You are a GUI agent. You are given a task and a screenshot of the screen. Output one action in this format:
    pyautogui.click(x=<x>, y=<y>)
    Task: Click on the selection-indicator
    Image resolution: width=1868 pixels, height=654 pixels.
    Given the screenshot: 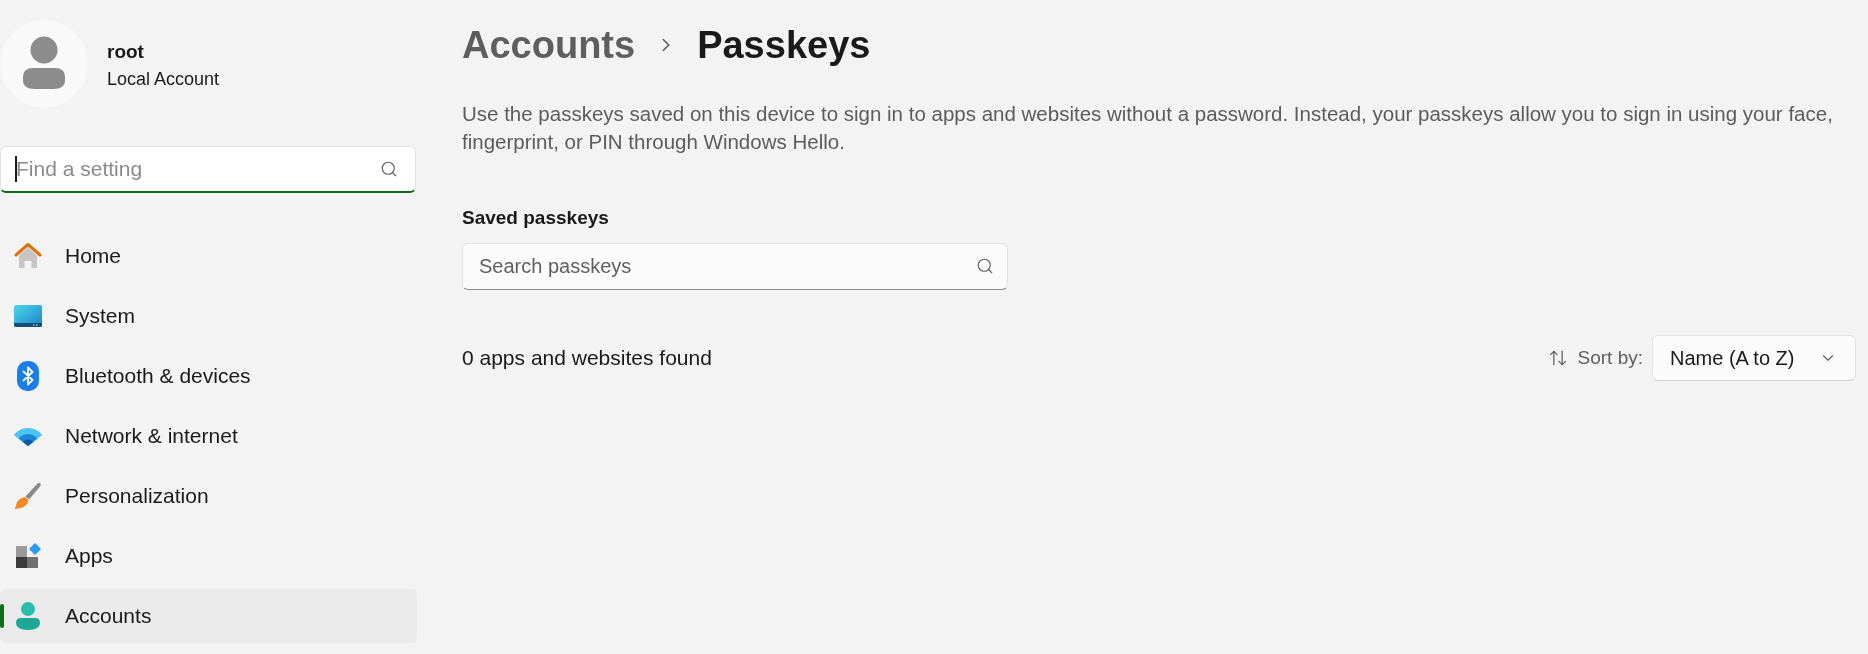 What is the action you would take?
    pyautogui.click(x=2, y=616)
    